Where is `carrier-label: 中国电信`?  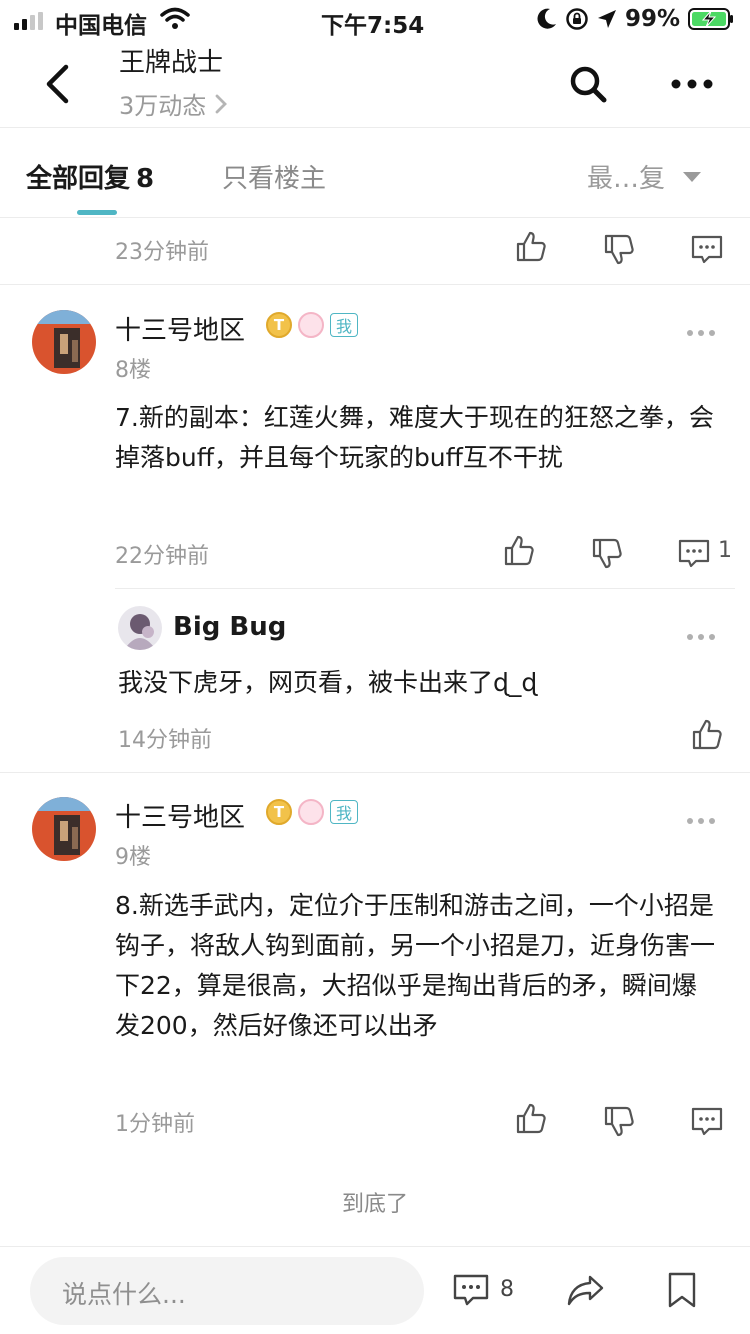 carrier-label: 中国电信 is located at coordinates (101, 26).